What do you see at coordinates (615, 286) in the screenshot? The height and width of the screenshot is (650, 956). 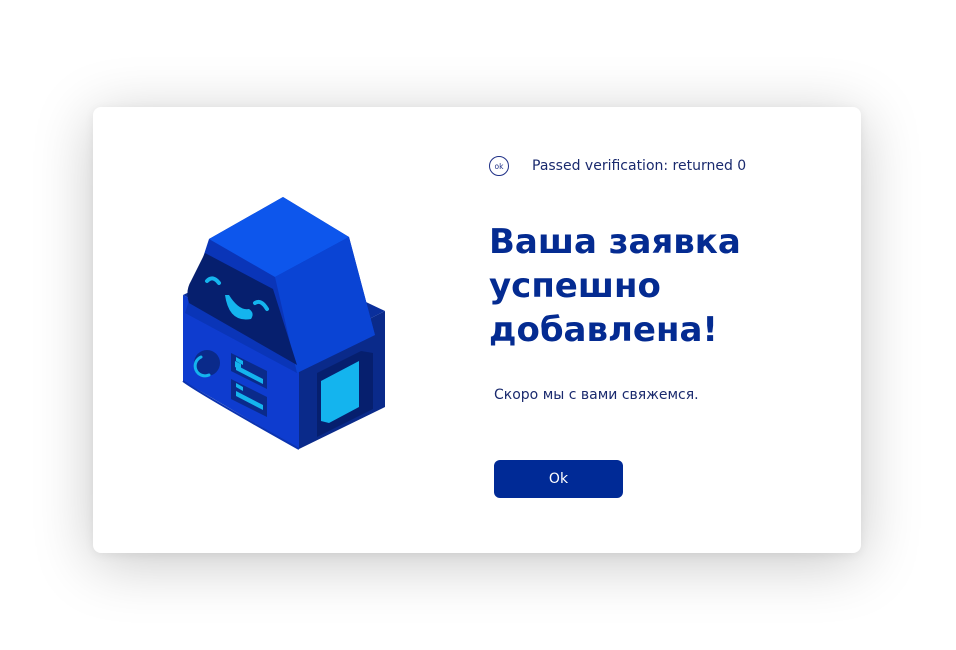 I see `dialog-title: Ваша заявка успешно добавлена!` at bounding box center [615, 286].